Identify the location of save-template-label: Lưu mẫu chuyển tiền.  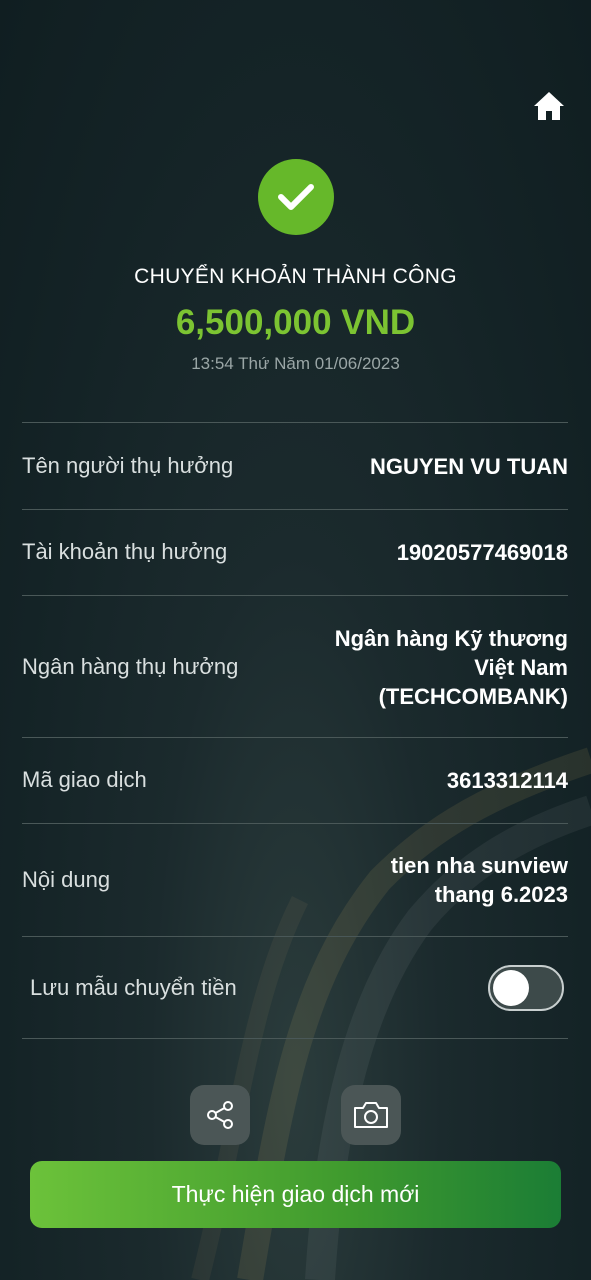
(133, 987).